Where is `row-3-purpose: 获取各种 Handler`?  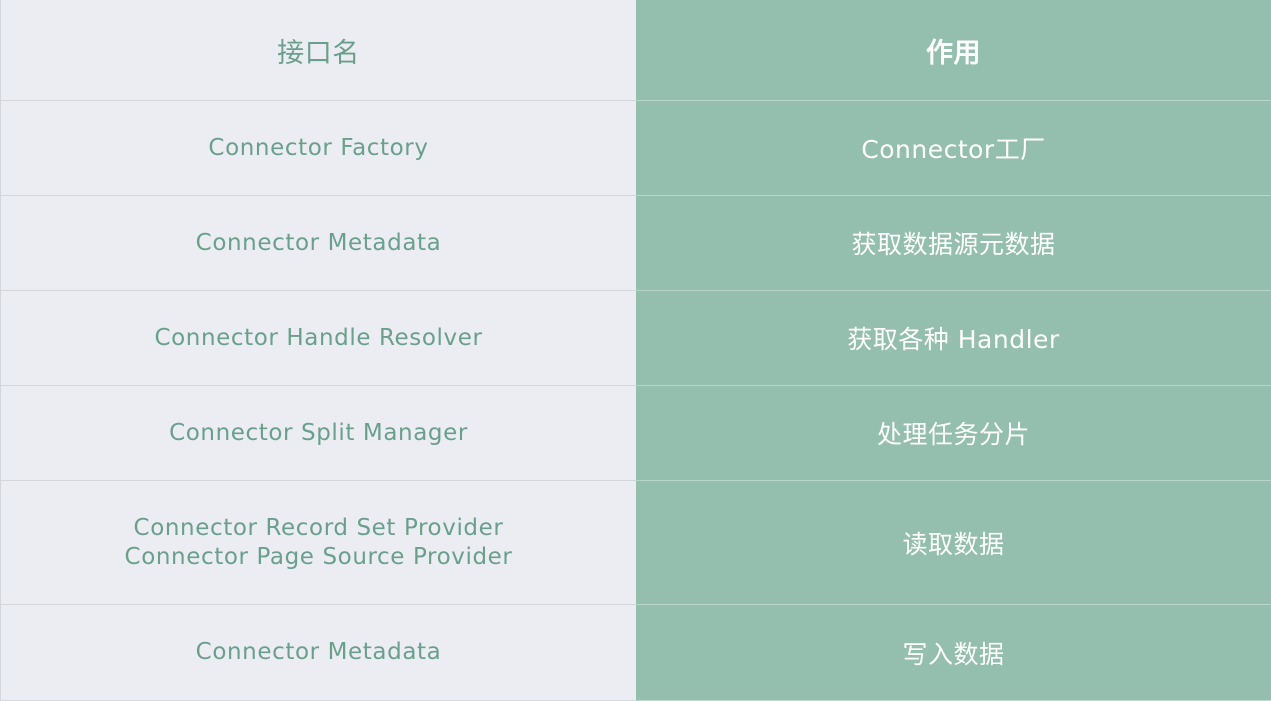
row-3-purpose: 获取各种 Handler is located at coordinates (953, 338).